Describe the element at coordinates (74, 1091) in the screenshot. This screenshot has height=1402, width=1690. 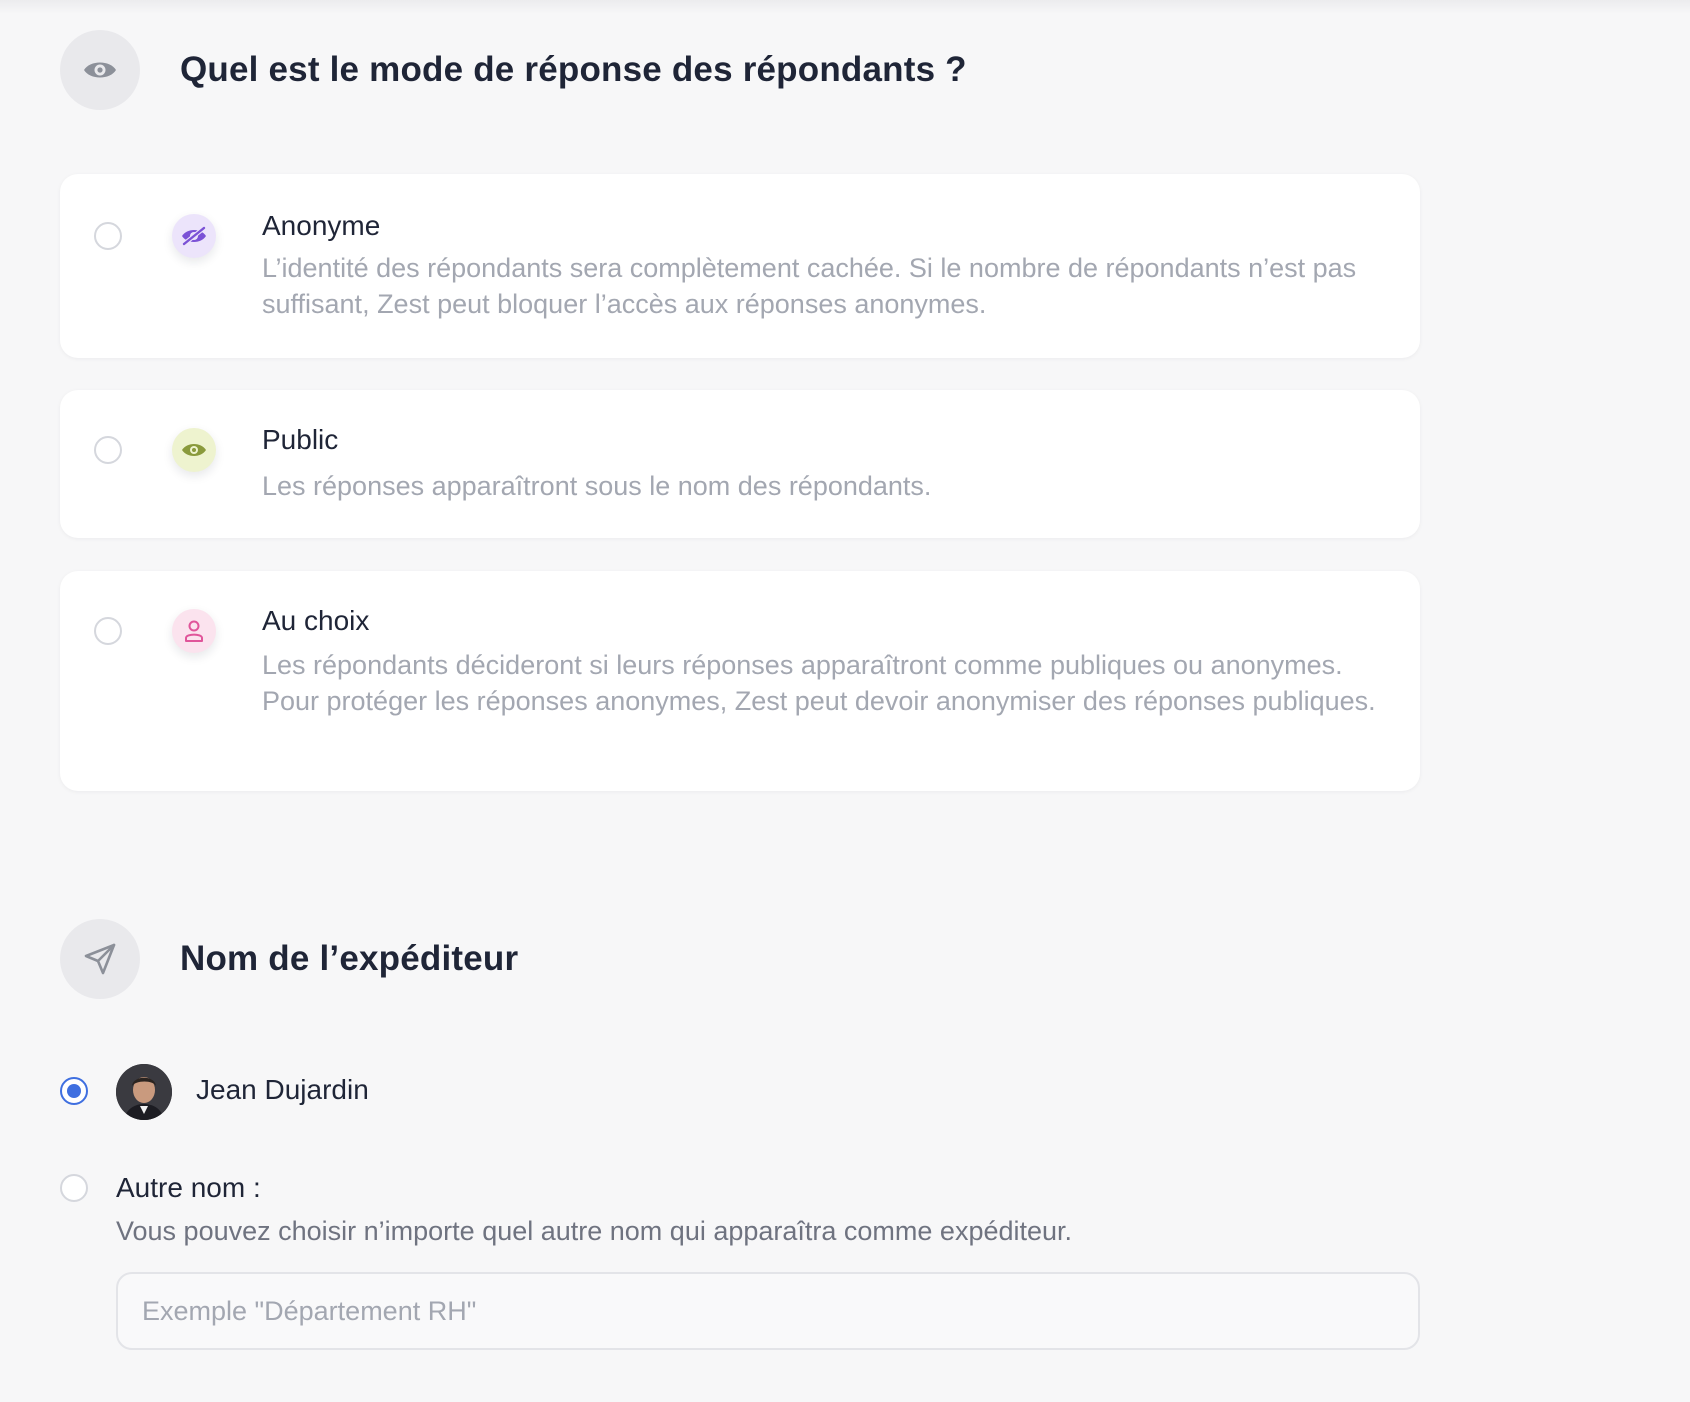
I see `radio-default-sender` at that location.